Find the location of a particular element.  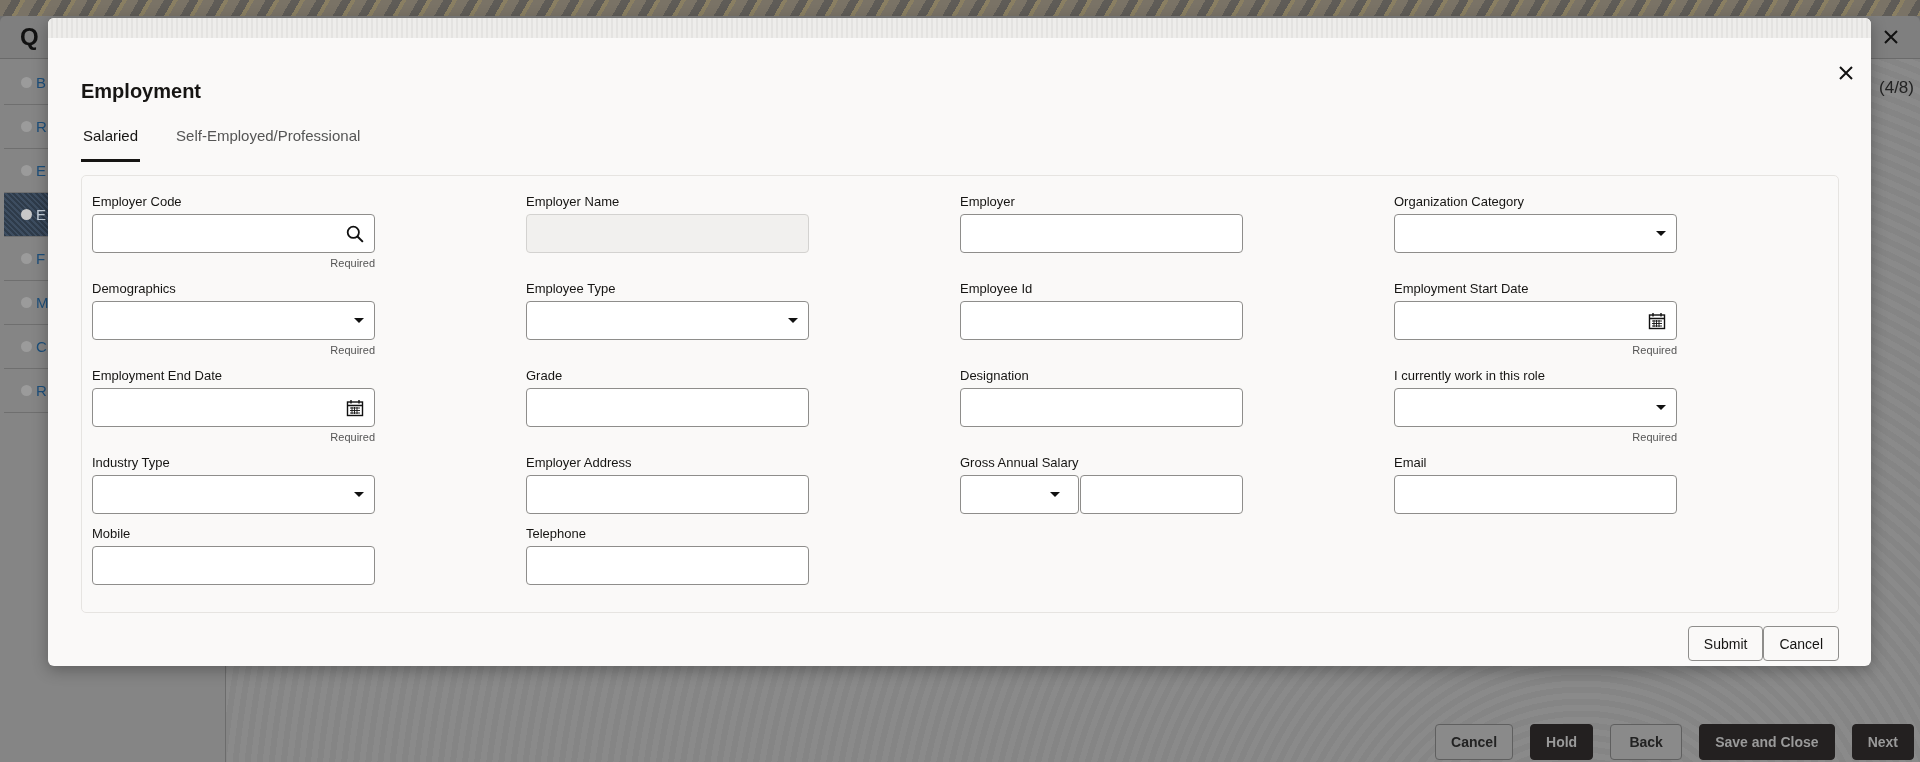

page-title: Q is located at coordinates (29, 37).